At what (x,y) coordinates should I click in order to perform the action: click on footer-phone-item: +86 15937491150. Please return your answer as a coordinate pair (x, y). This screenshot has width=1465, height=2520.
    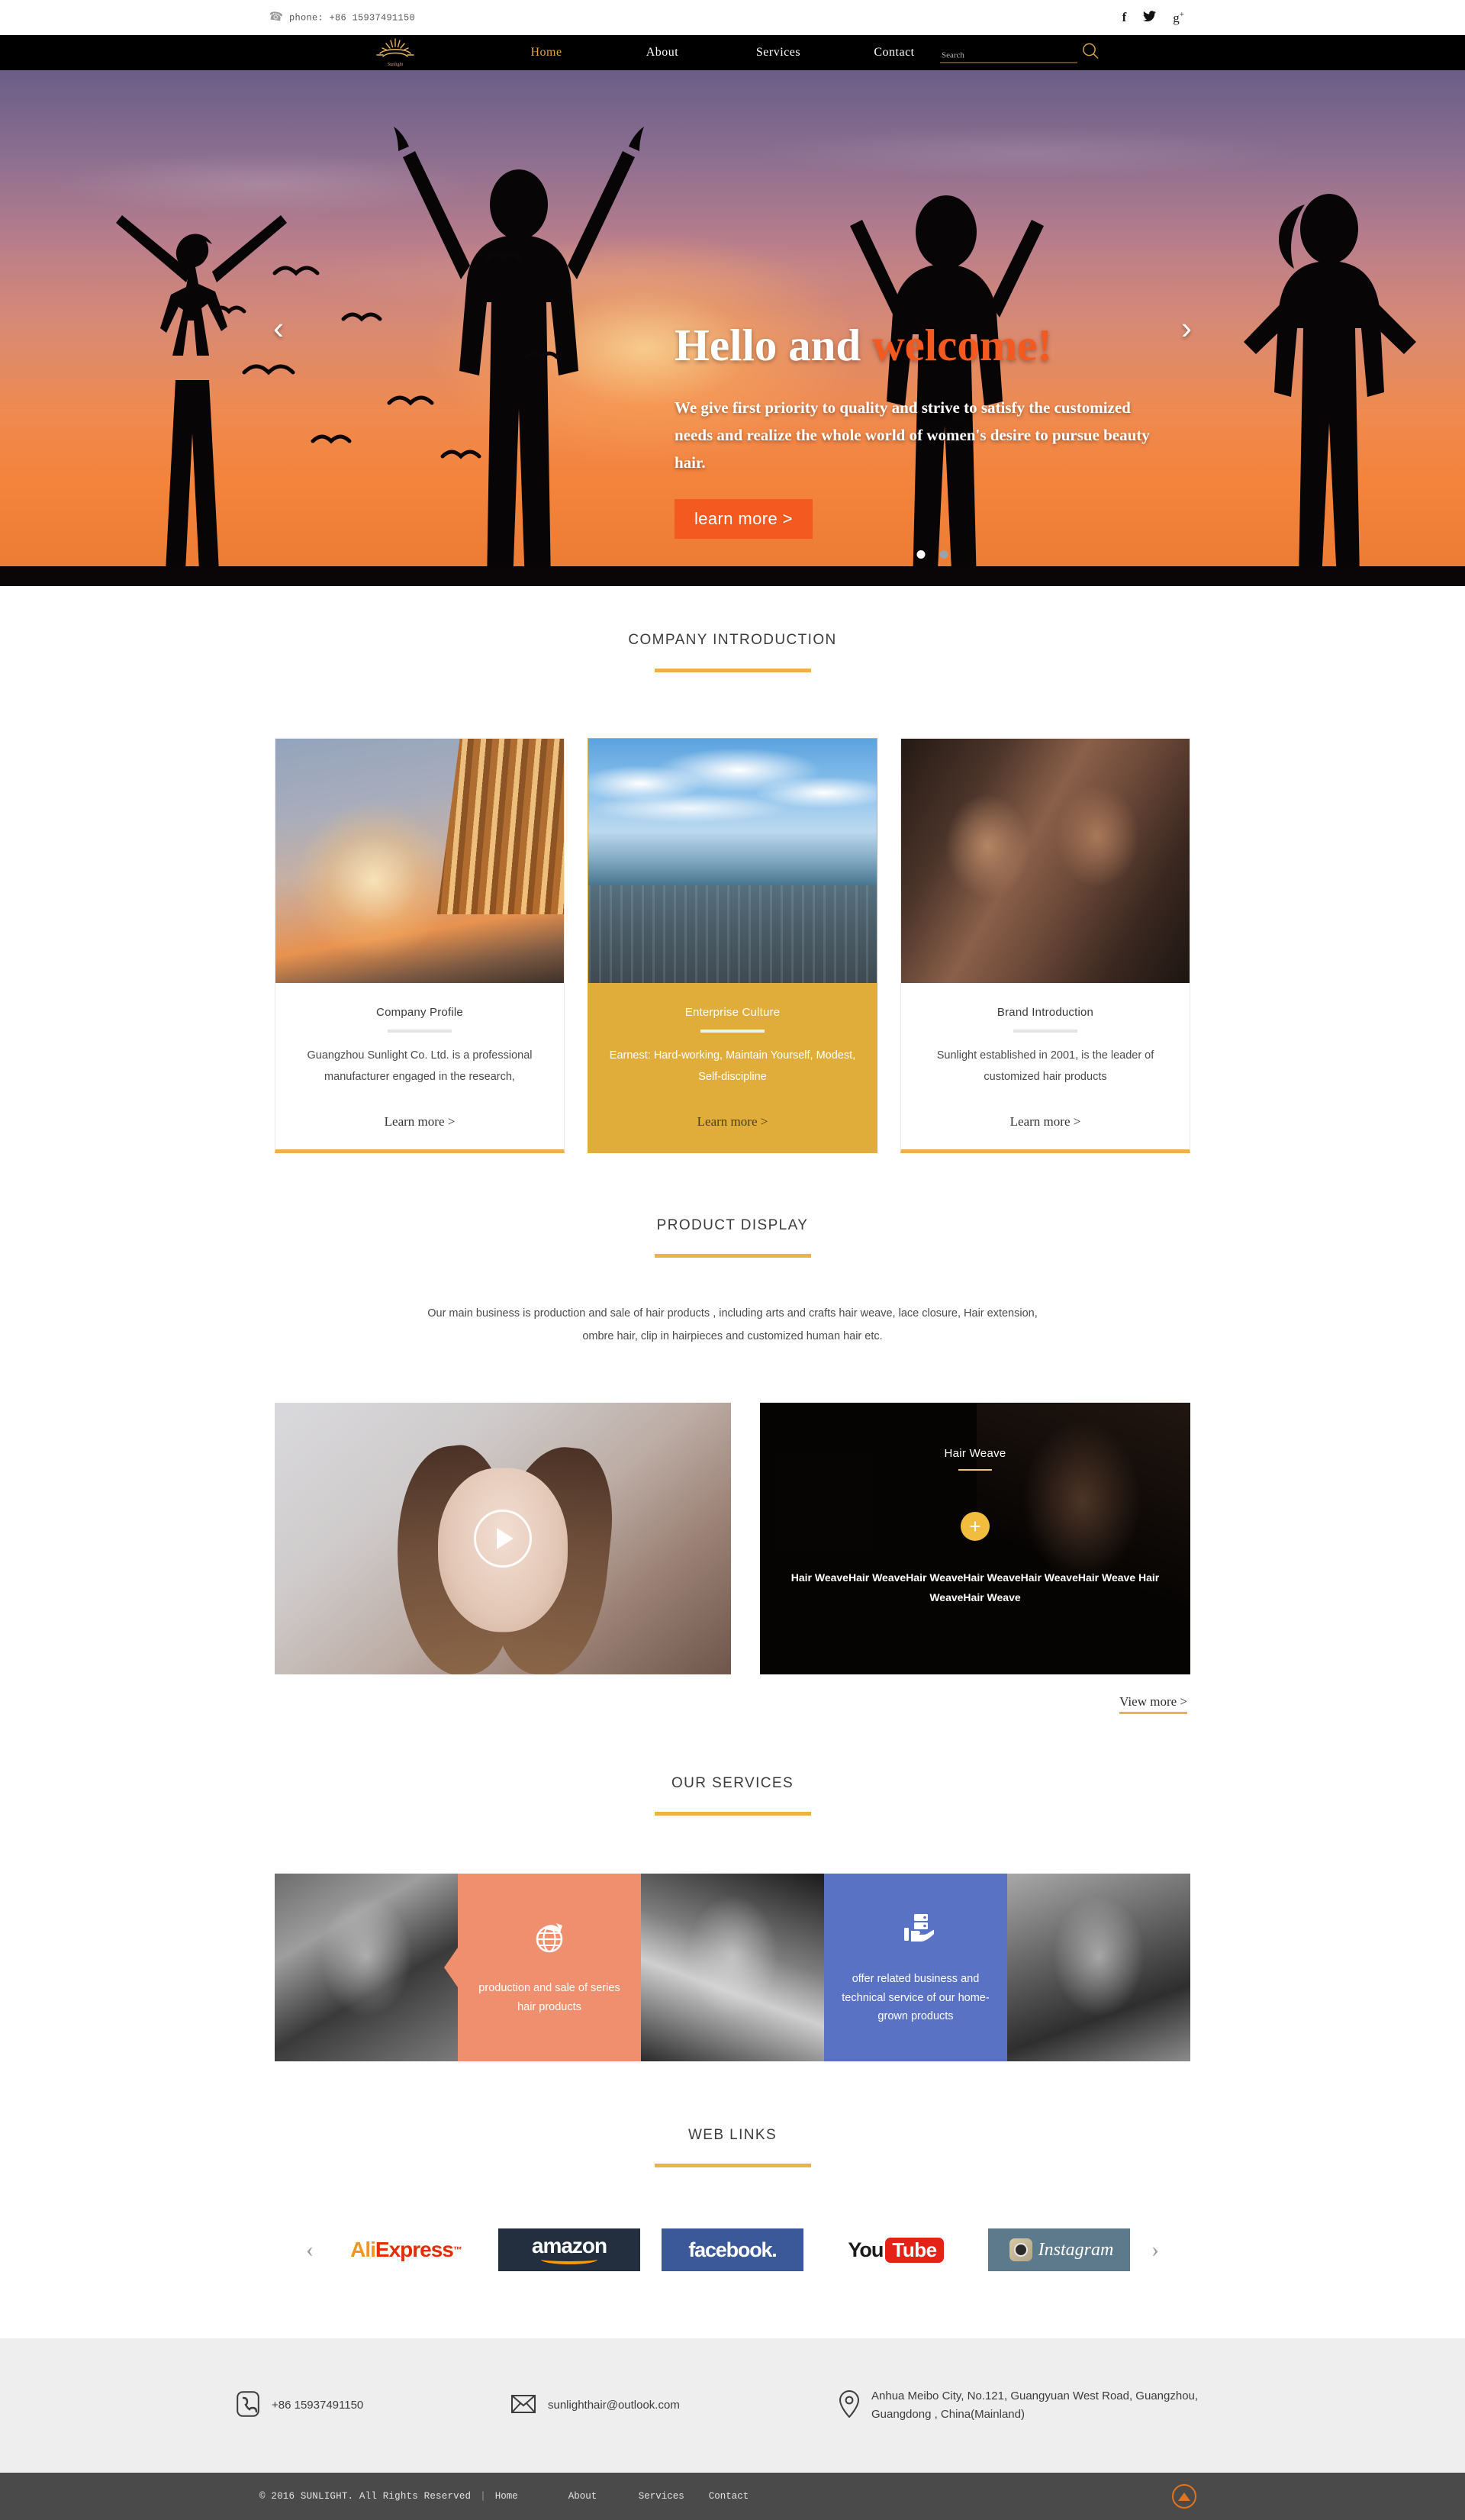
    Looking at the image, I should click on (374, 2406).